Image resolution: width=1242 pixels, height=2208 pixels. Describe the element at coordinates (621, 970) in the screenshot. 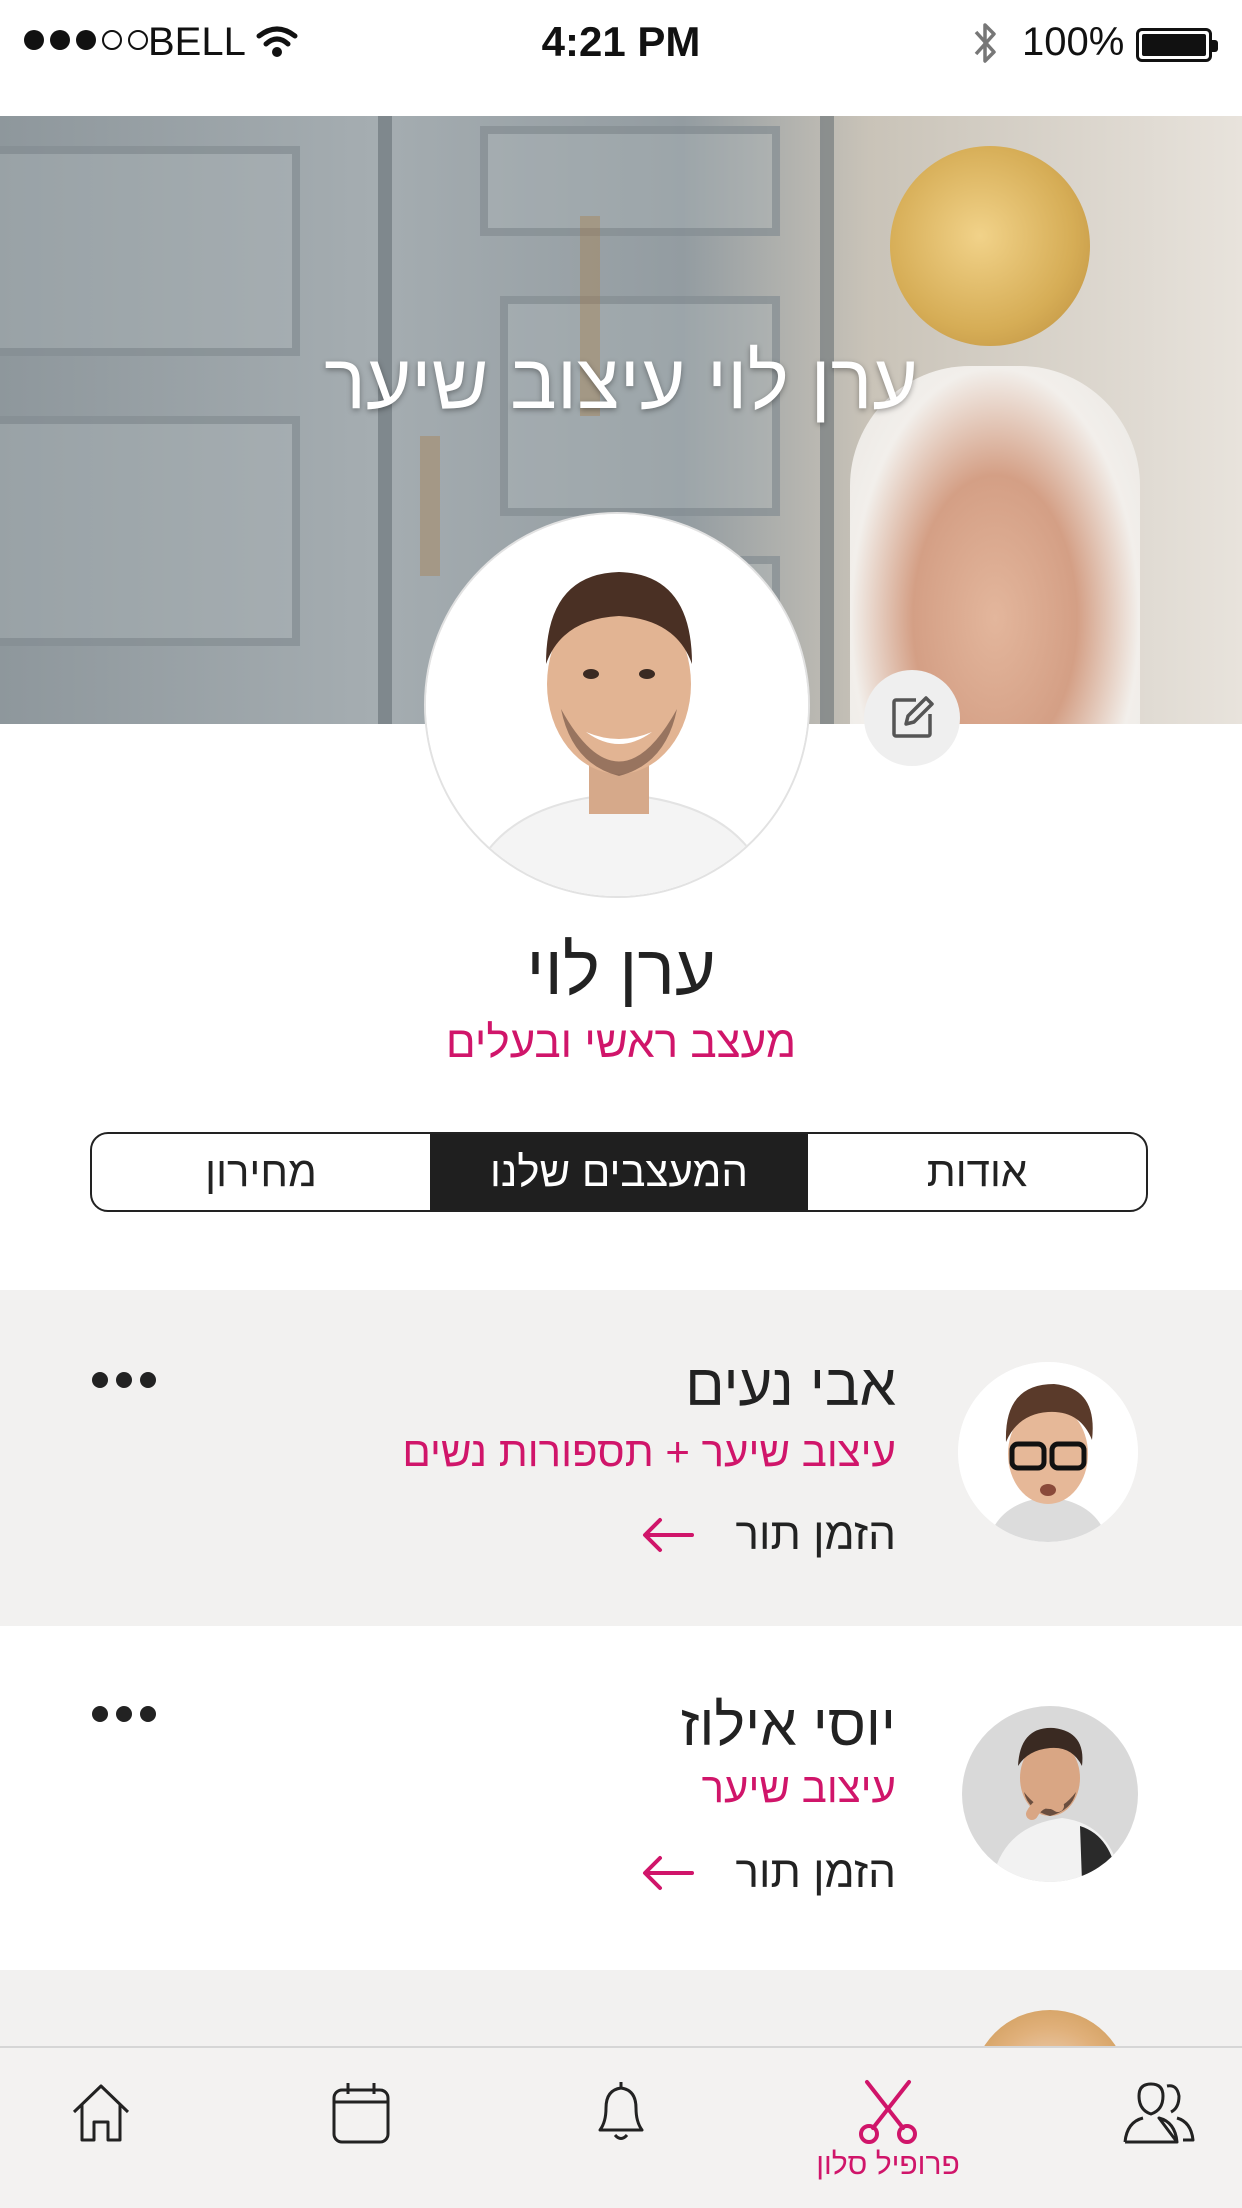

I see `profile-name: ערן לוי` at that location.